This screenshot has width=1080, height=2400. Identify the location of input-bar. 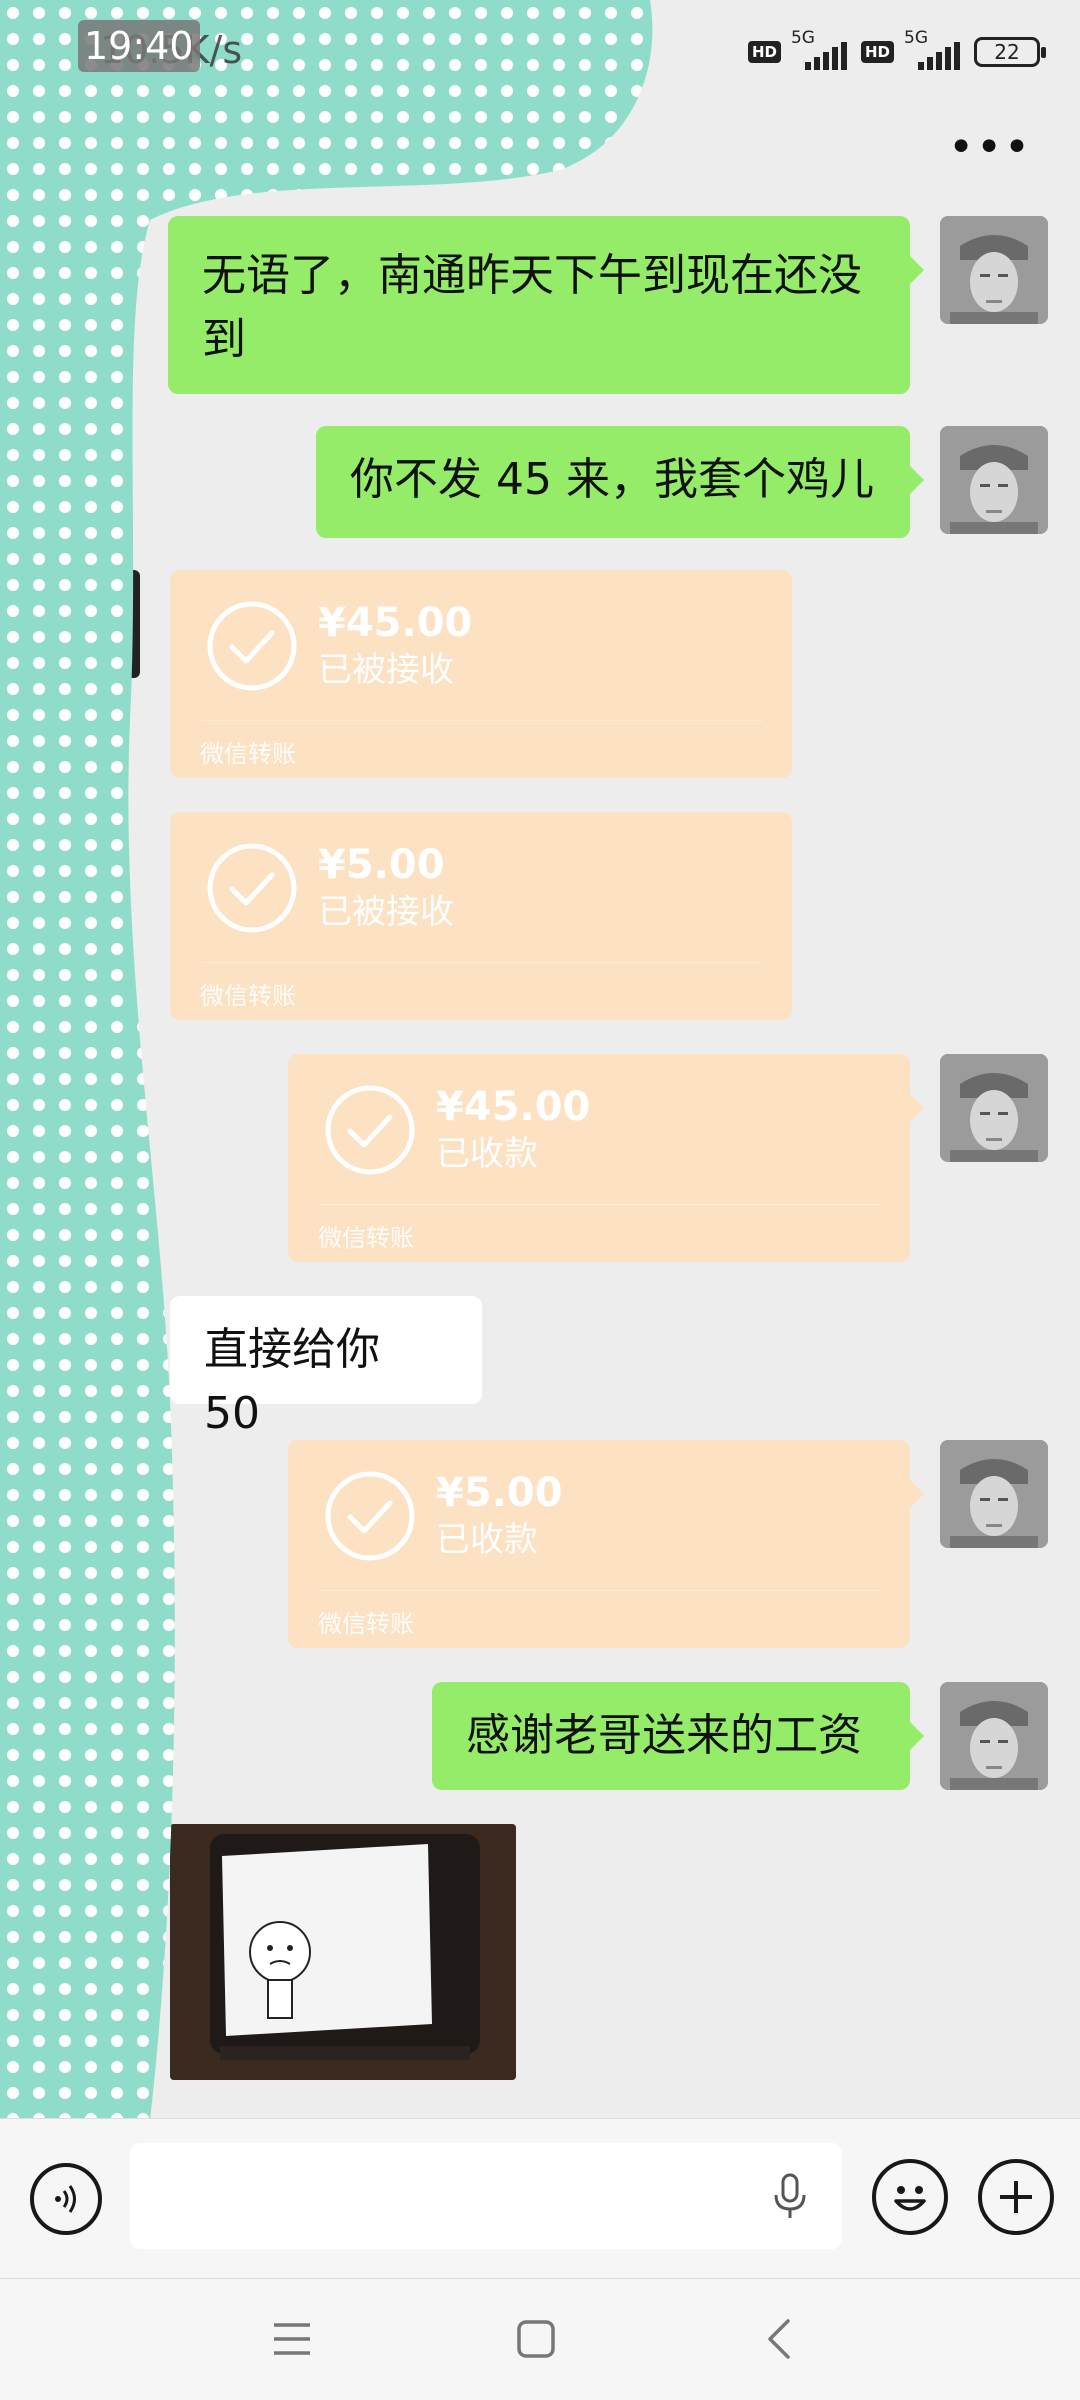
(540, 2198).